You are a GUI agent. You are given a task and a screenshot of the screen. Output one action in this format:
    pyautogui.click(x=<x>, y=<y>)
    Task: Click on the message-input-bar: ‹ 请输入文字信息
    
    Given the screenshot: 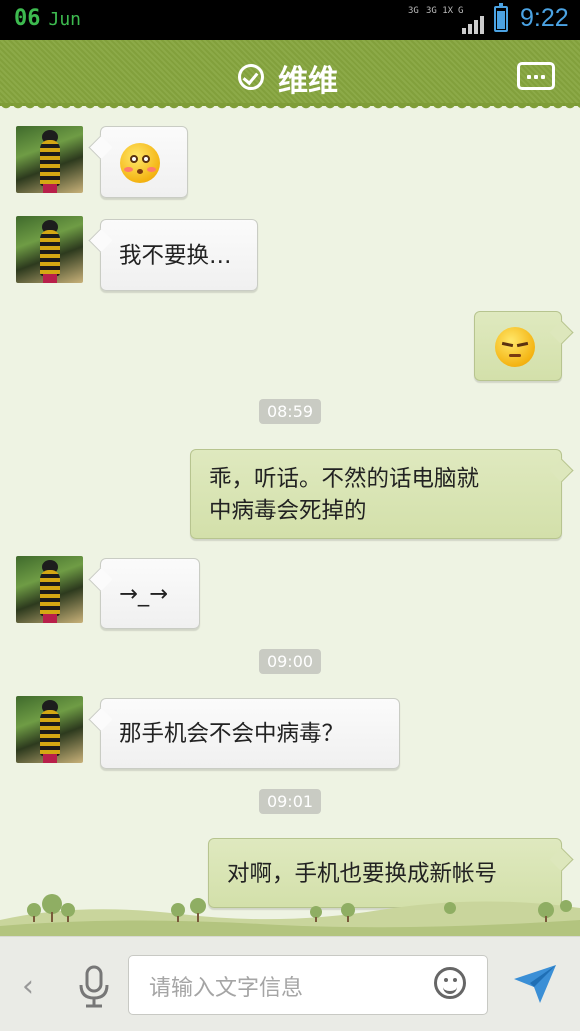 What is the action you would take?
    pyautogui.click(x=290, y=983)
    